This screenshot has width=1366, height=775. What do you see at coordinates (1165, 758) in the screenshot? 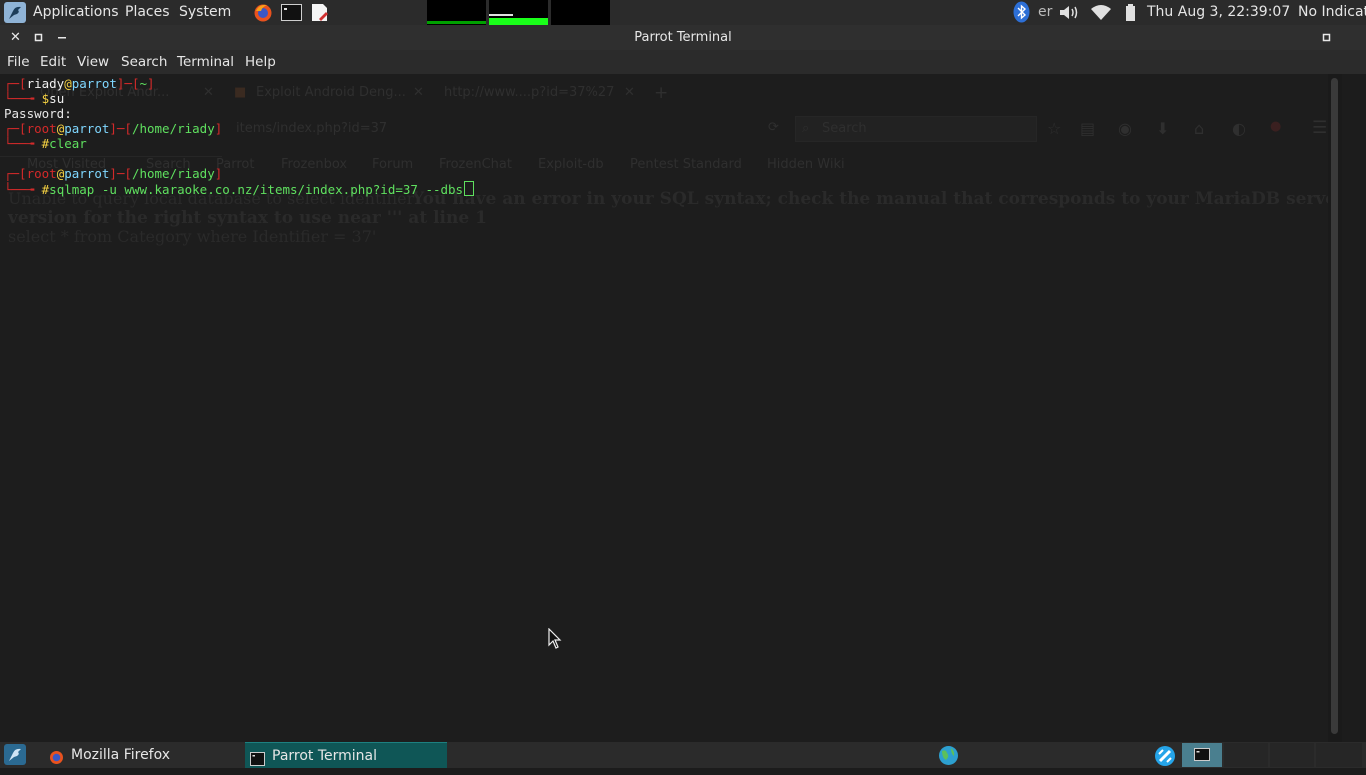
I see `network-manager-icon` at bounding box center [1165, 758].